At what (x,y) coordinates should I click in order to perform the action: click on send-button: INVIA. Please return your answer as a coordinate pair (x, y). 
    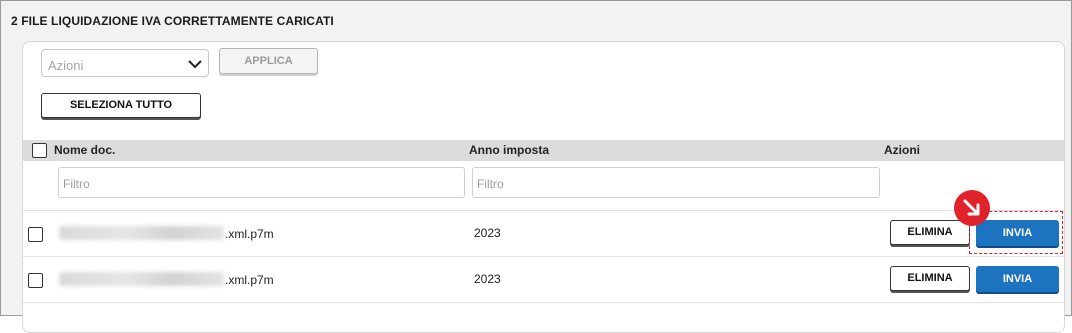
    Looking at the image, I should click on (1017, 279).